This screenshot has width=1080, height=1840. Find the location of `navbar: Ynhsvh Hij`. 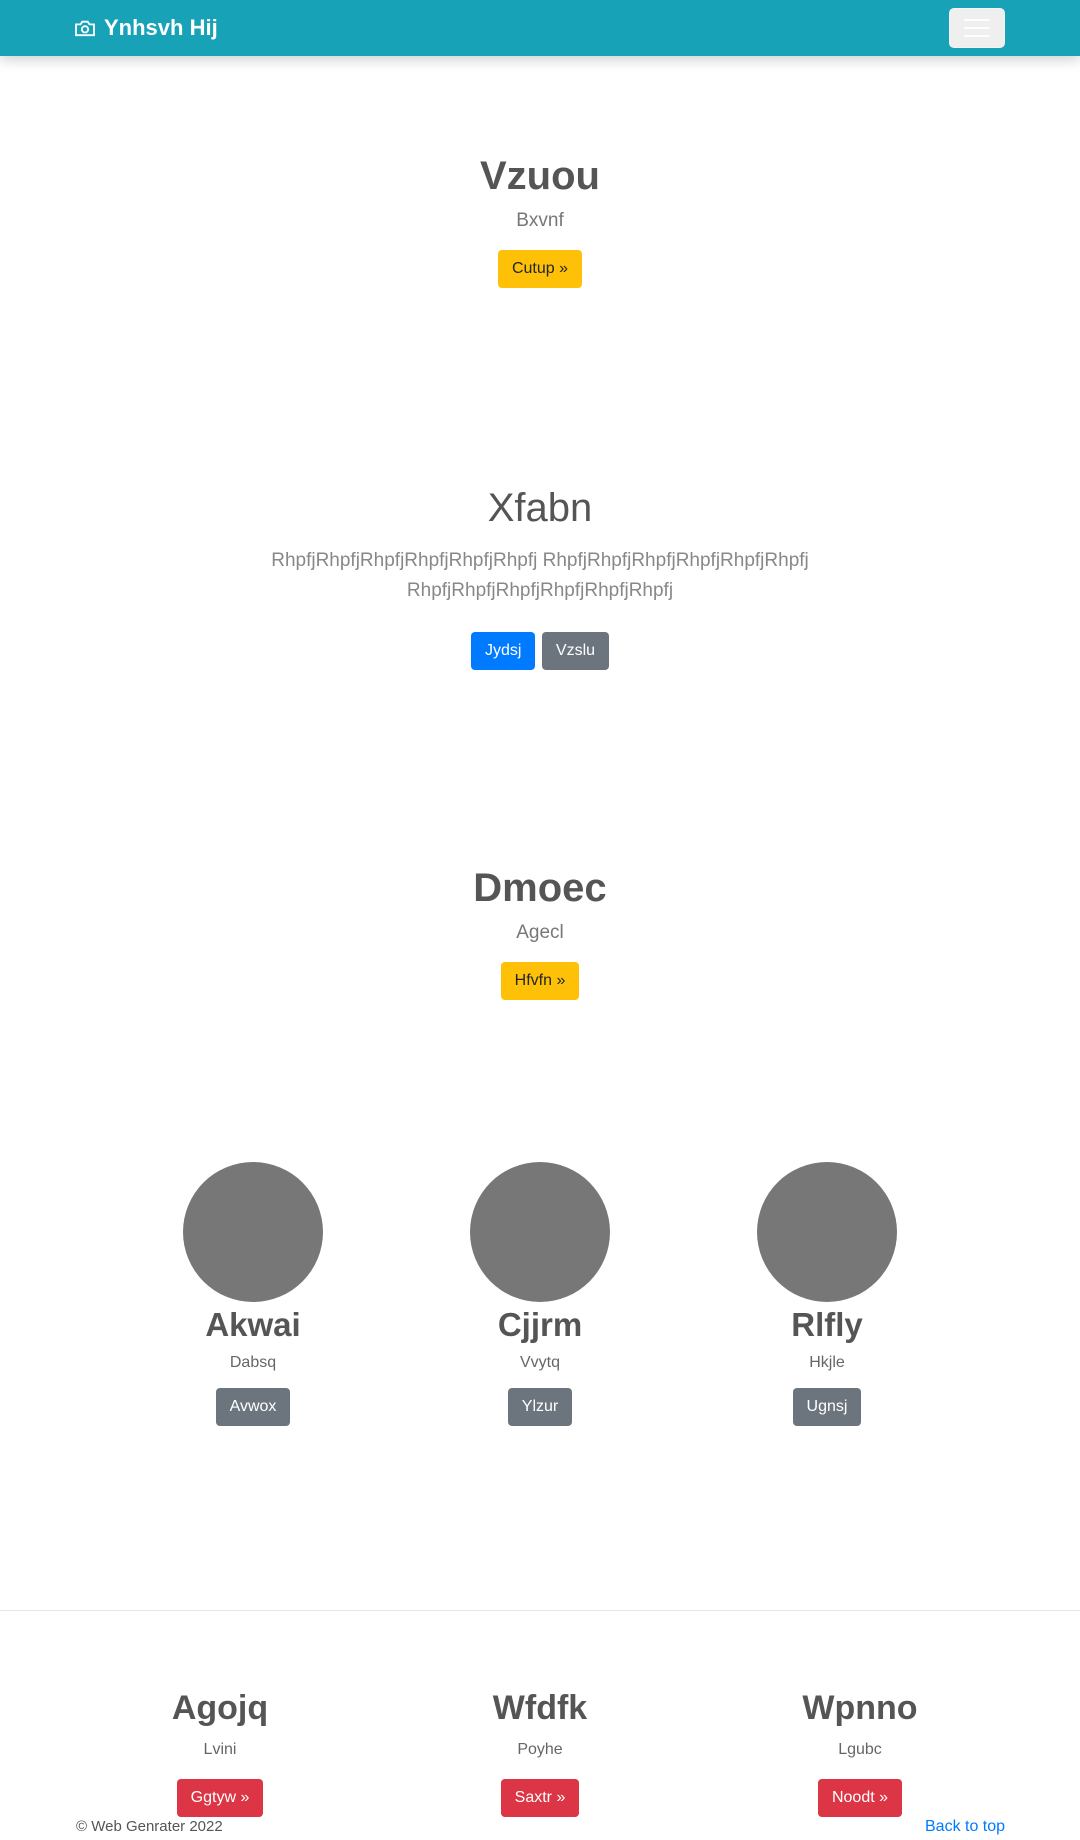

navbar: Ynhsvh Hij is located at coordinates (540, 28).